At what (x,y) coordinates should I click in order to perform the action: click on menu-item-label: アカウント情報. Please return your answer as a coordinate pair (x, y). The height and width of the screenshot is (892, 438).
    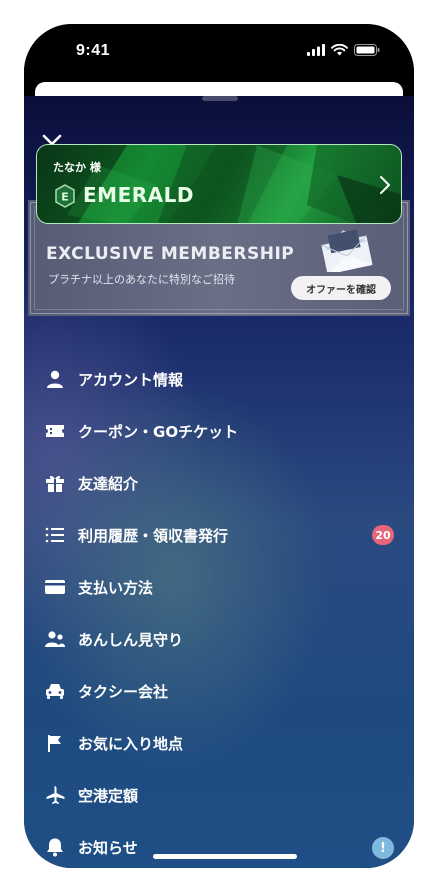
    Looking at the image, I should click on (131, 380).